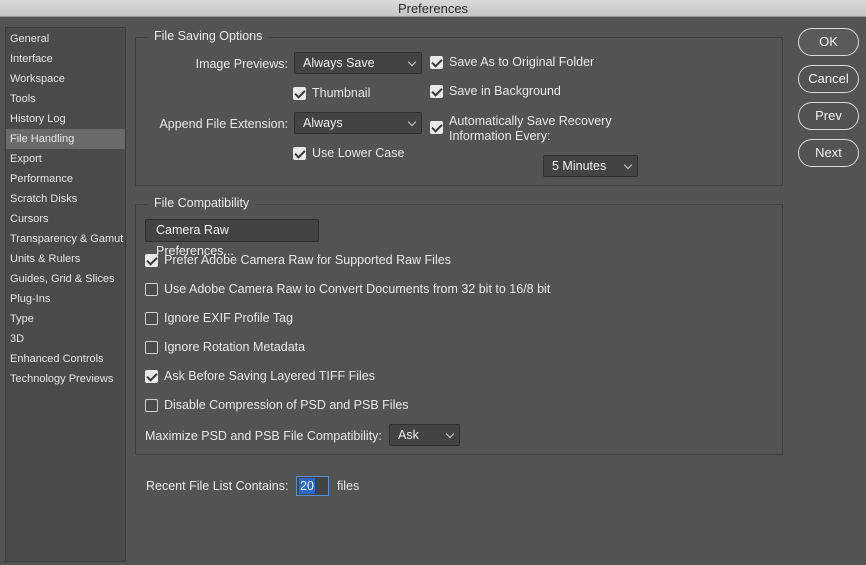 Image resolution: width=866 pixels, height=565 pixels. Describe the element at coordinates (424, 435) in the screenshot. I see `maximize-compatibility-select: Ask` at that location.